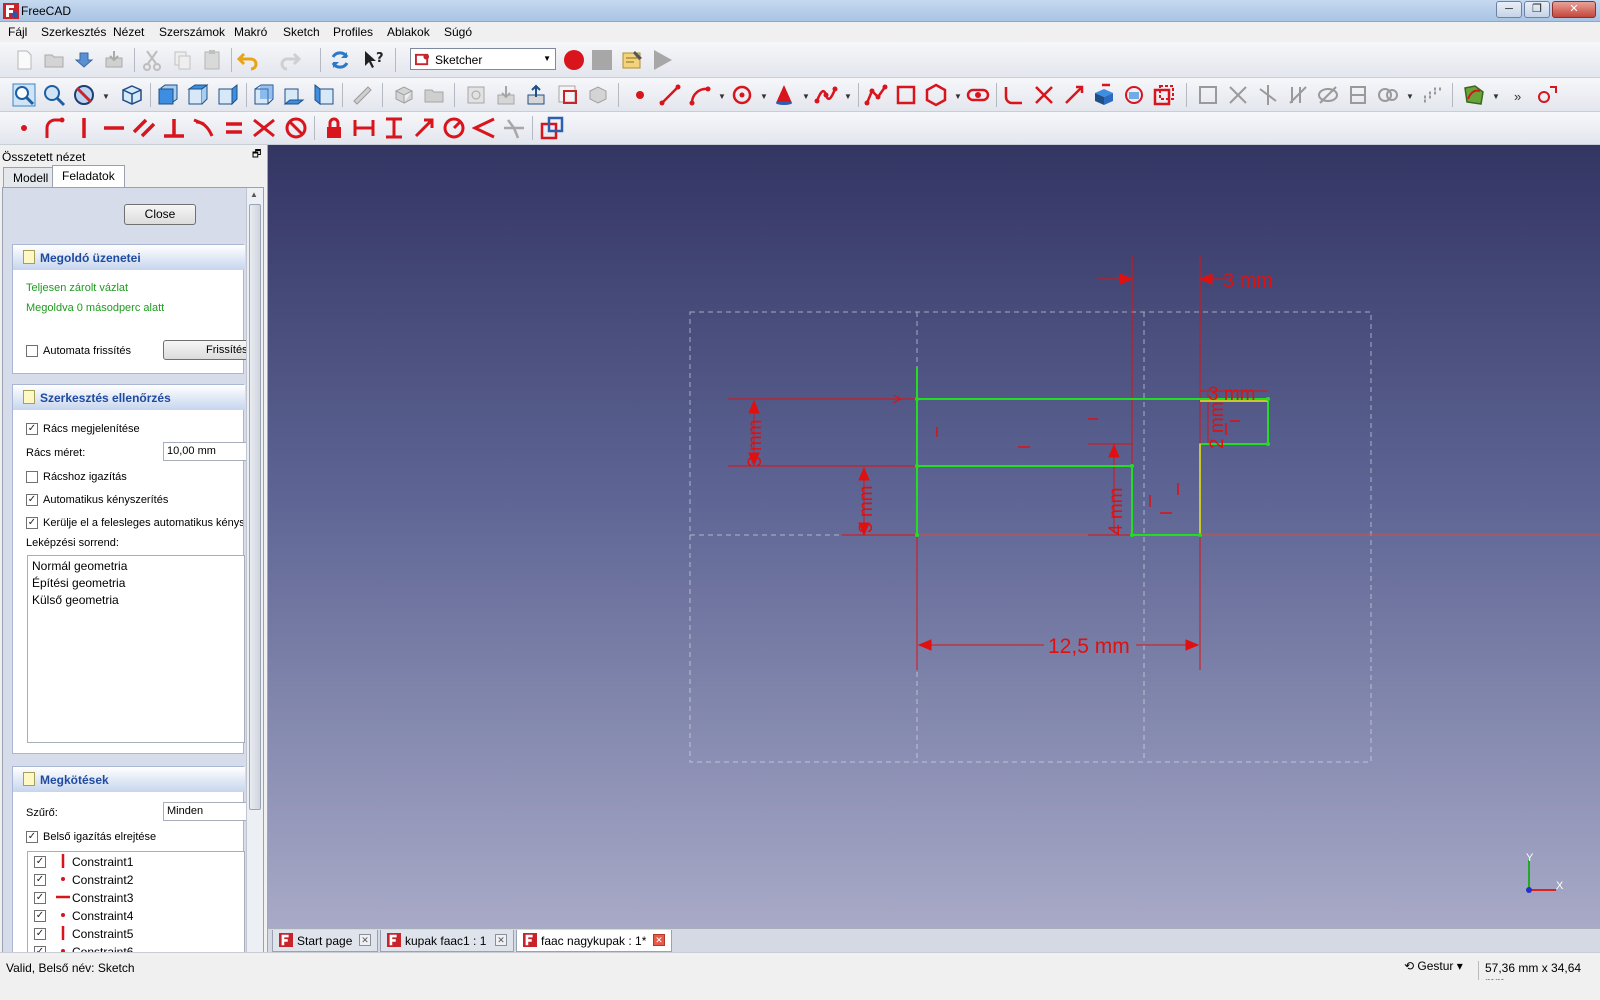 This screenshot has height=1000, width=1600. What do you see at coordinates (1164, 95) in the screenshot?
I see `construction-mode-icon` at bounding box center [1164, 95].